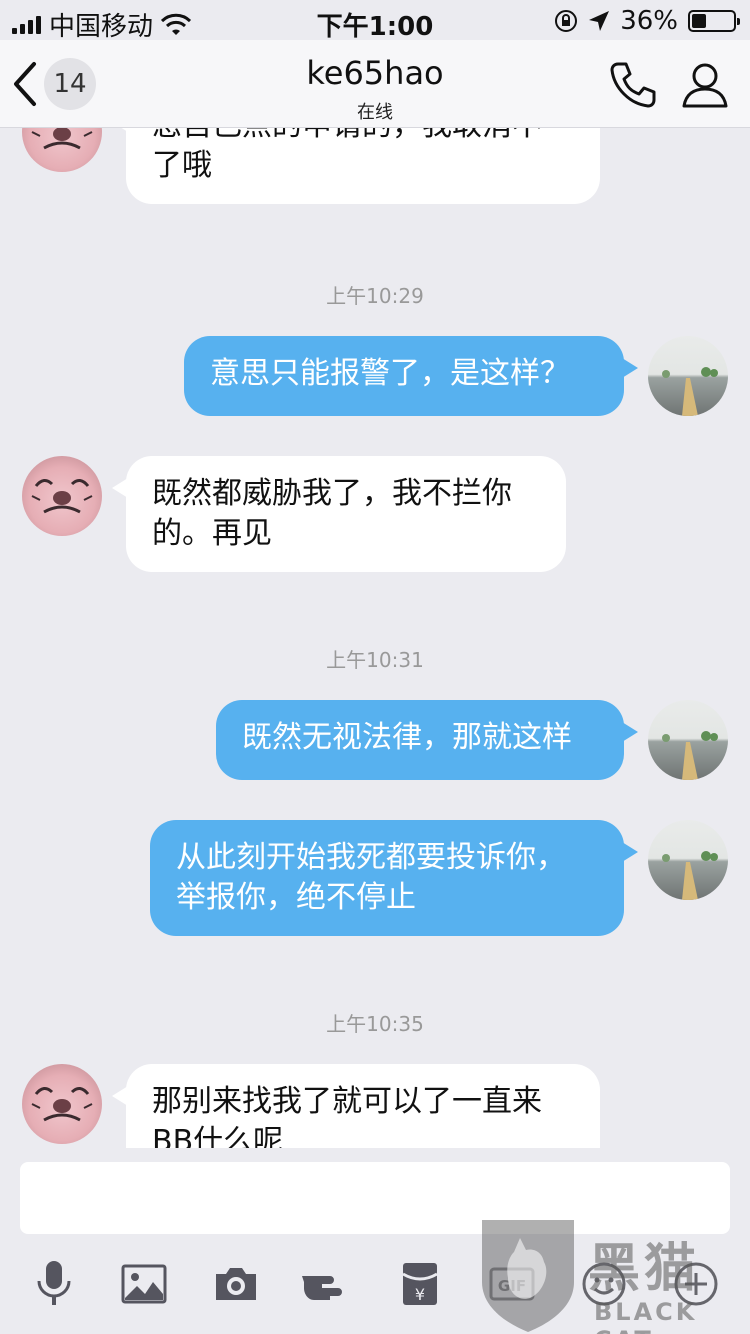 This screenshot has width=750, height=1334. I want to click on nav-bar: 14 ke65hao 在线, so click(375, 84).